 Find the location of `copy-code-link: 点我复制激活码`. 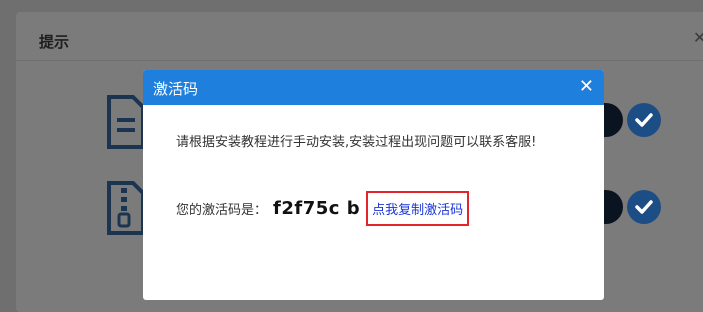

copy-code-link: 点我复制激活码 is located at coordinates (418, 208).